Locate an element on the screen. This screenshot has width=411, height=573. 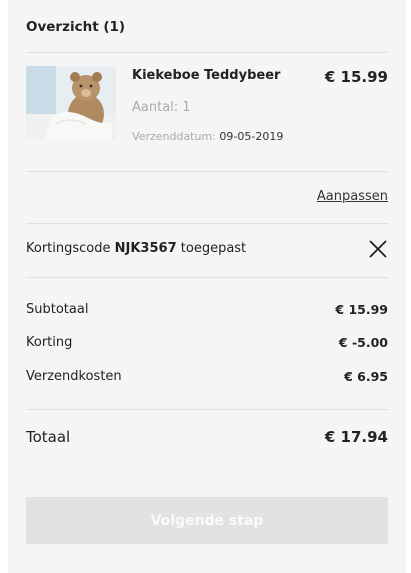
shipping-date: Verzenddatum: 09-05-2019 is located at coordinates (207, 136).